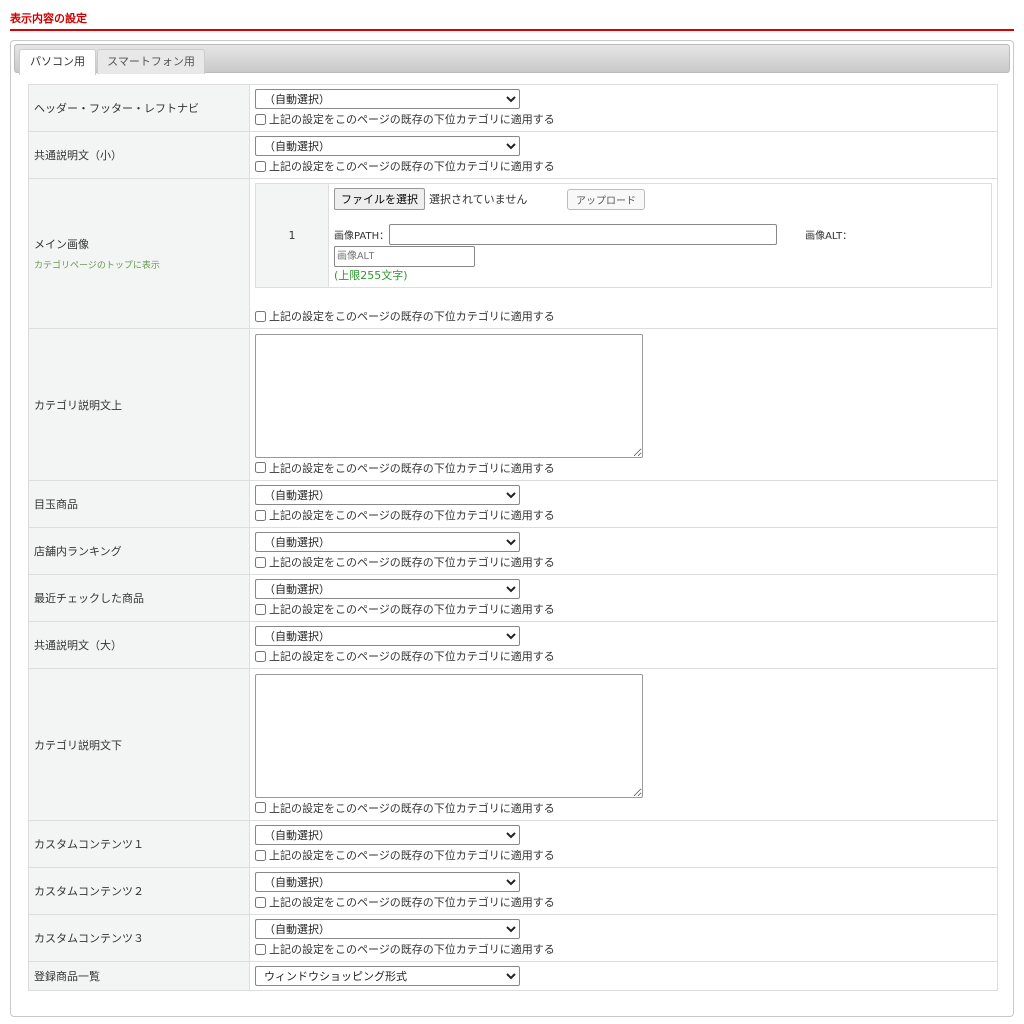 Image resolution: width=1024 pixels, height=1024 pixels. Describe the element at coordinates (478, 199) in the screenshot. I see `file-status: 選択されていません` at that location.